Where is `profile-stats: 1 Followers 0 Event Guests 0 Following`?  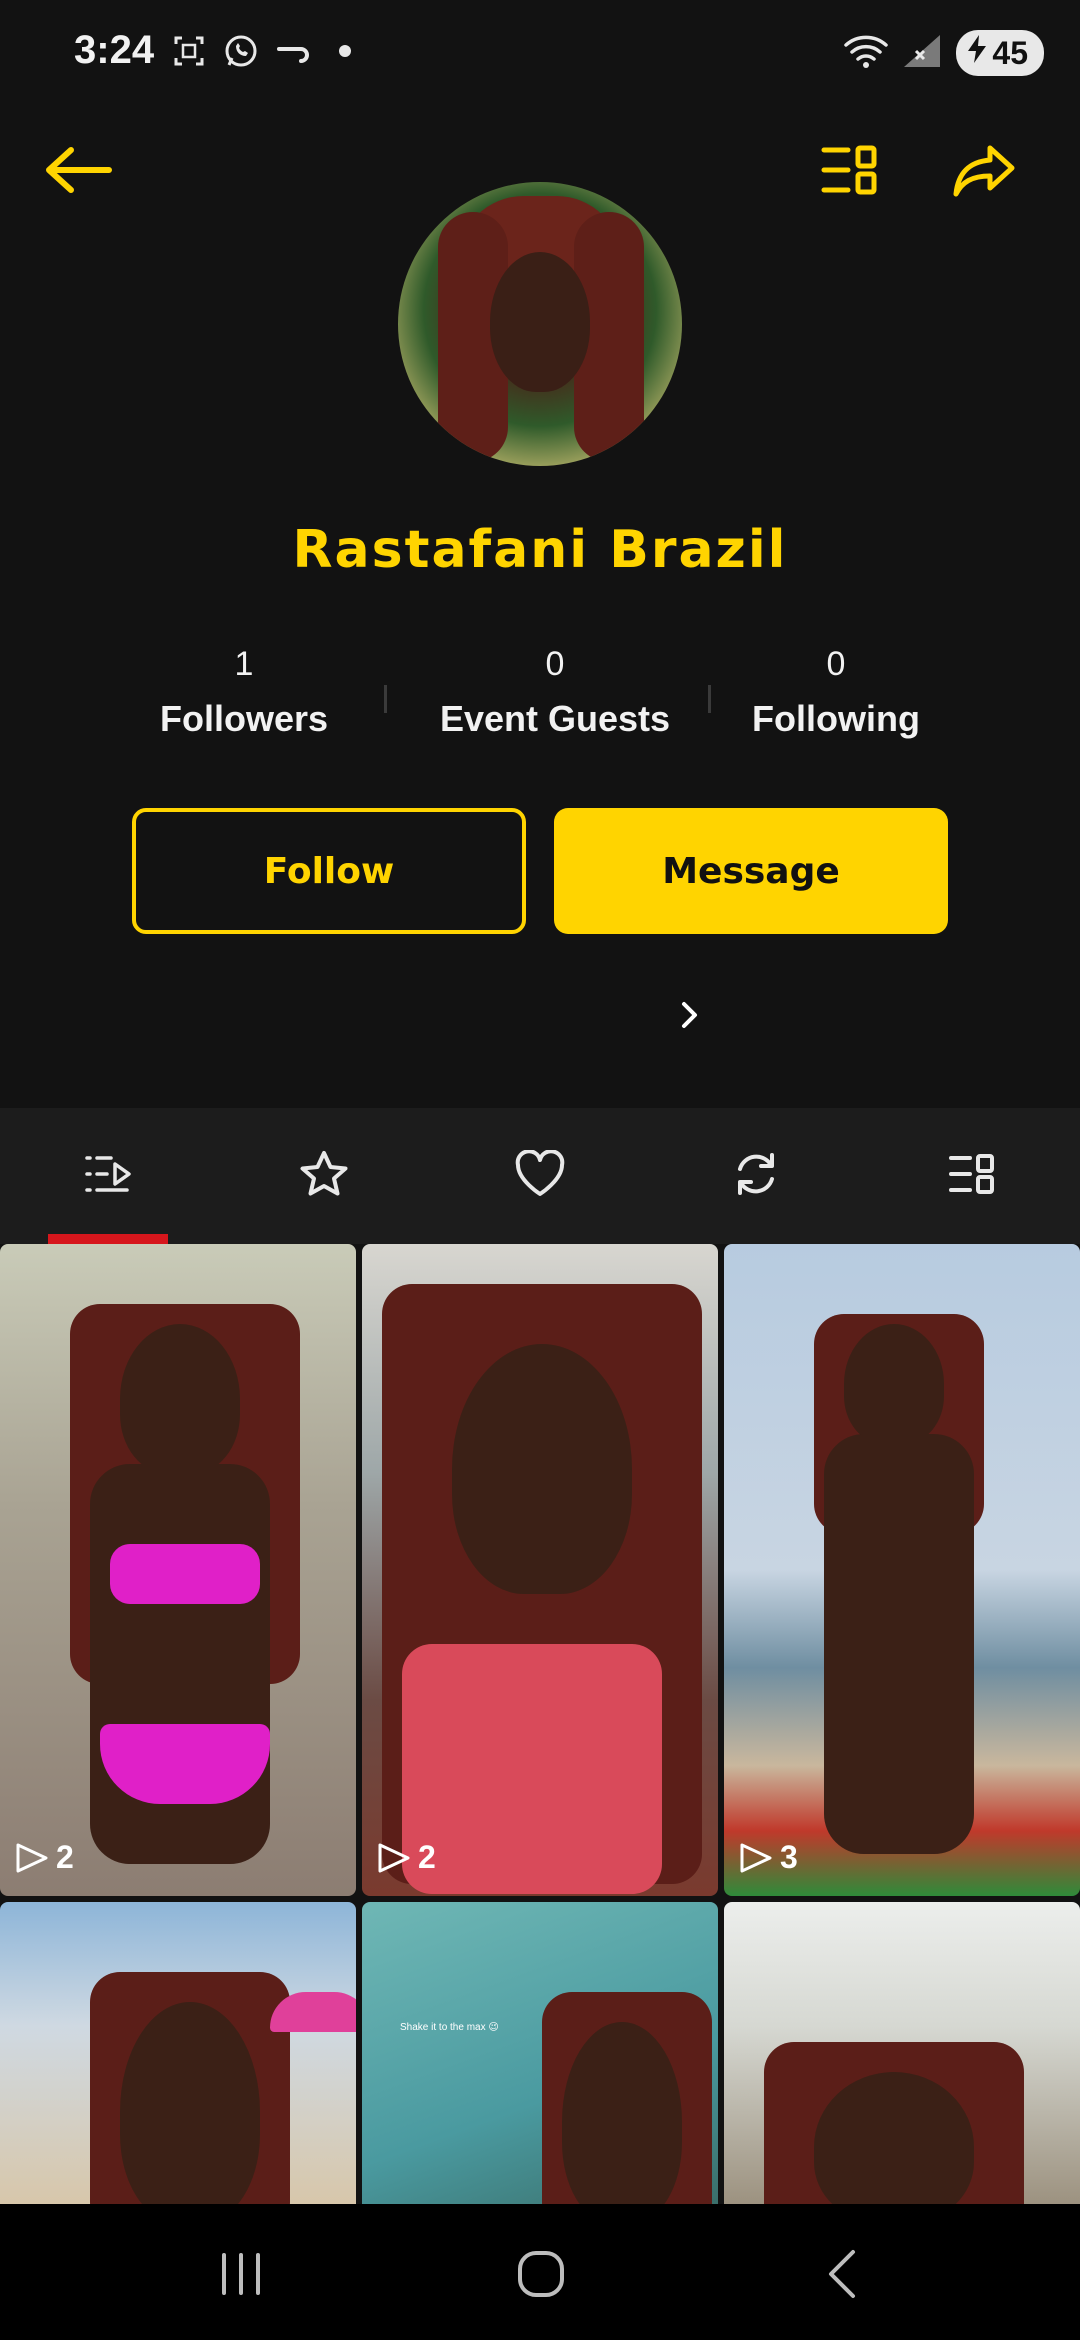
profile-stats: 1 Followers 0 Event Guests 0 Following is located at coordinates (540, 700).